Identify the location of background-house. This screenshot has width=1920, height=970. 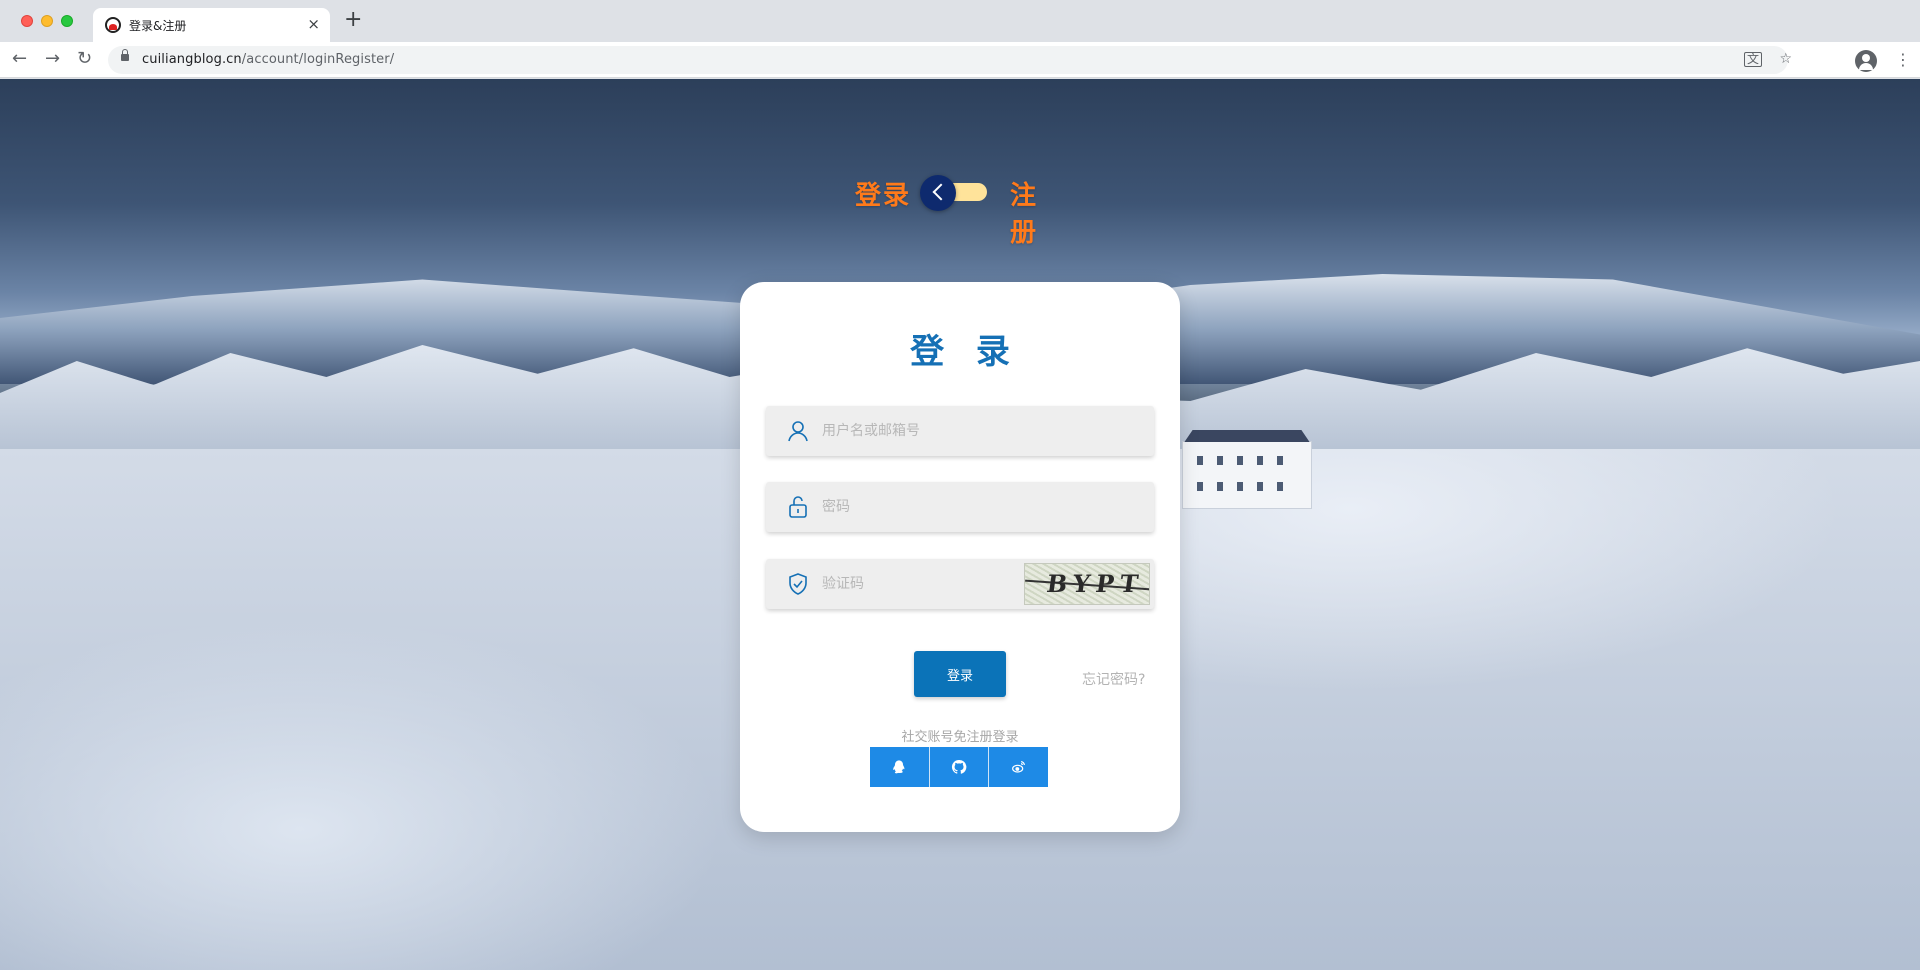
(1247, 475).